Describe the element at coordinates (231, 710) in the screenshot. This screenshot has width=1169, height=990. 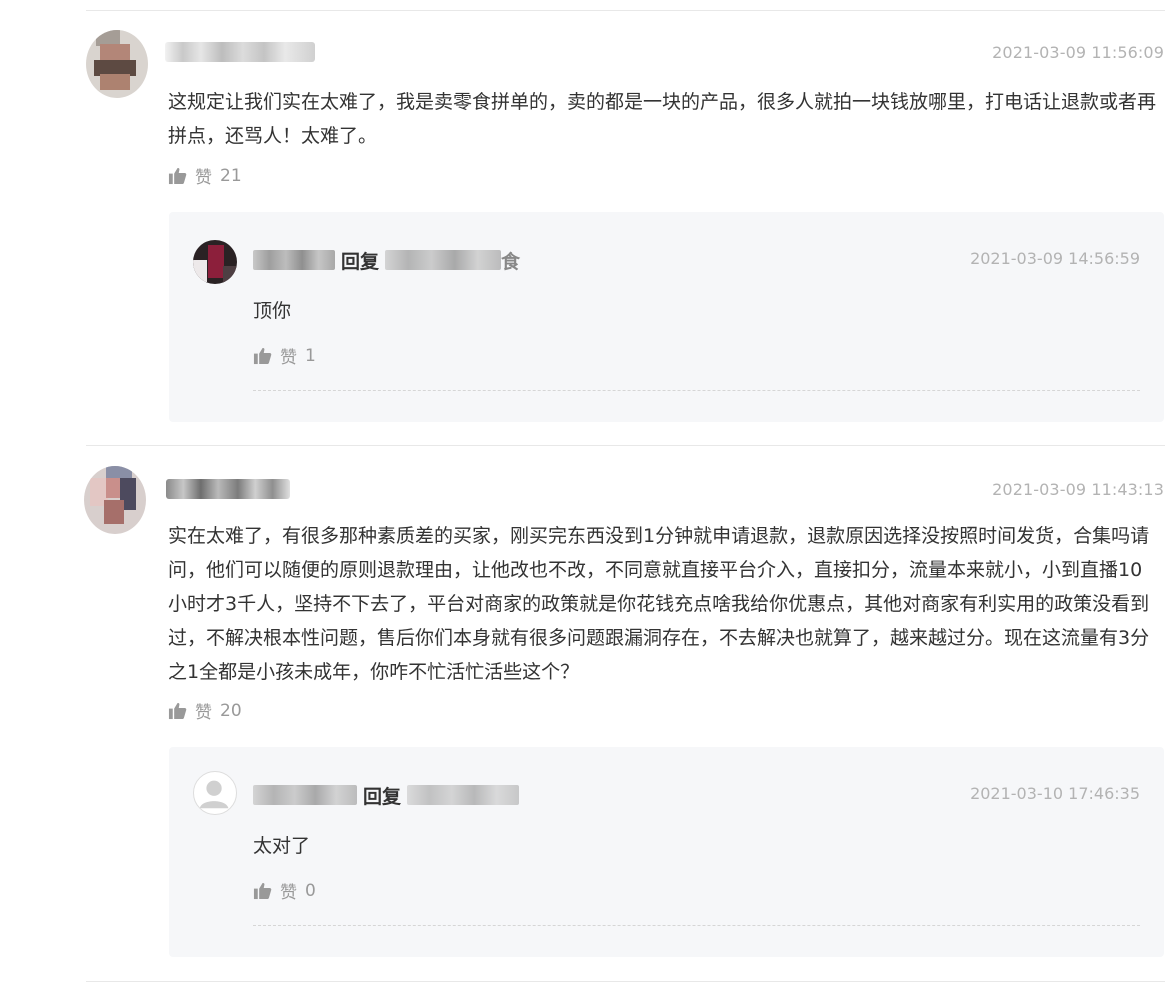
I see `like-count: 20` at that location.